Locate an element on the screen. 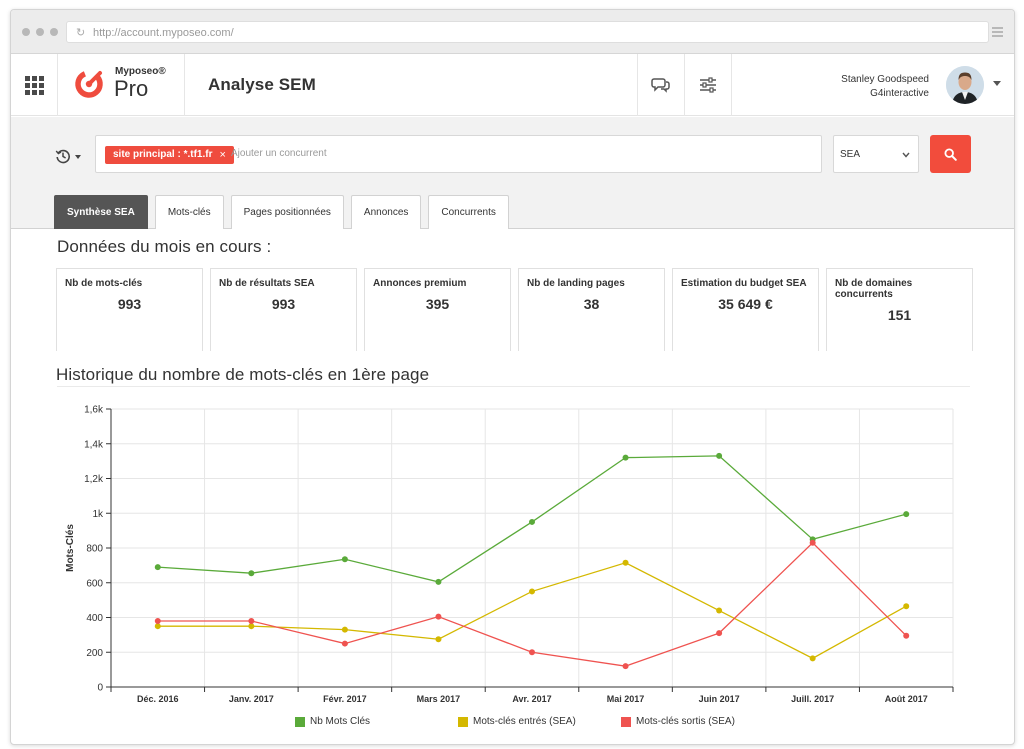 The height and width of the screenshot is (749, 1024). settings-button is located at coordinates (707, 85).